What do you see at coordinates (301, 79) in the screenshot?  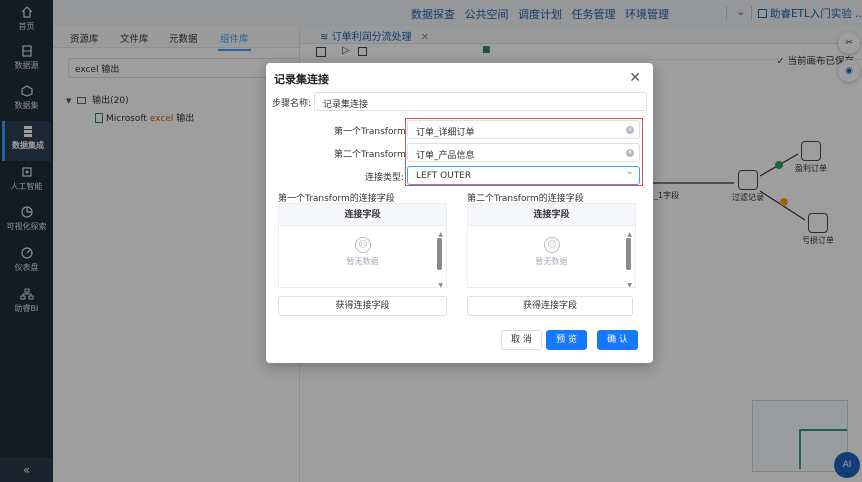 I see `dialog-title: 记录集连接` at bounding box center [301, 79].